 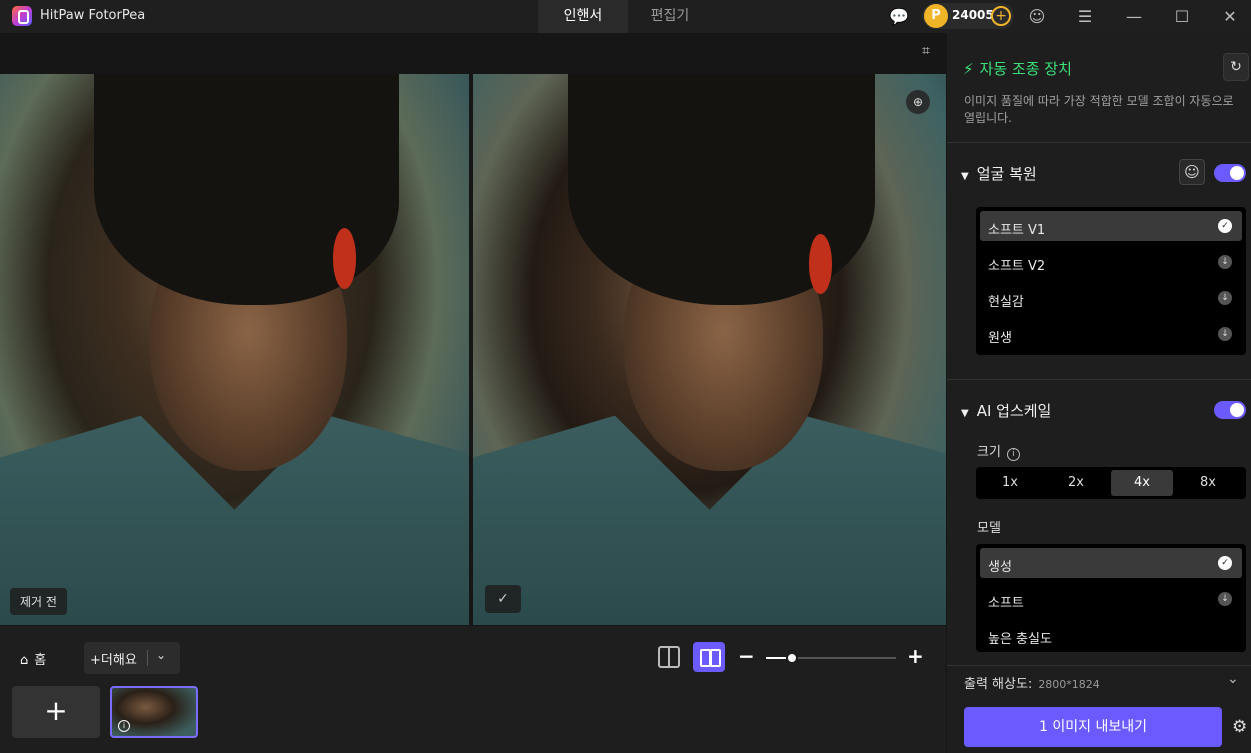 What do you see at coordinates (583, 16) in the screenshot?
I see `tab-enhancer: 인핸서` at bounding box center [583, 16].